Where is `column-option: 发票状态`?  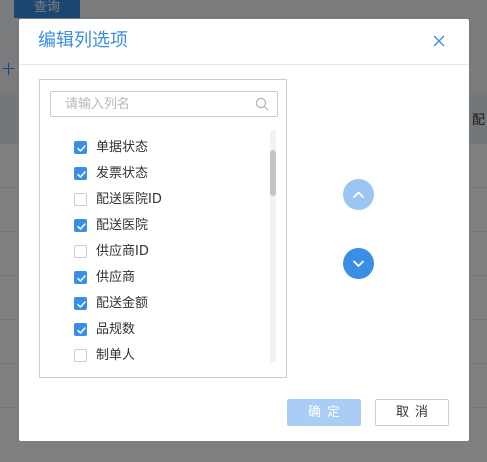
column-option: 发票状态 is located at coordinates (169, 175).